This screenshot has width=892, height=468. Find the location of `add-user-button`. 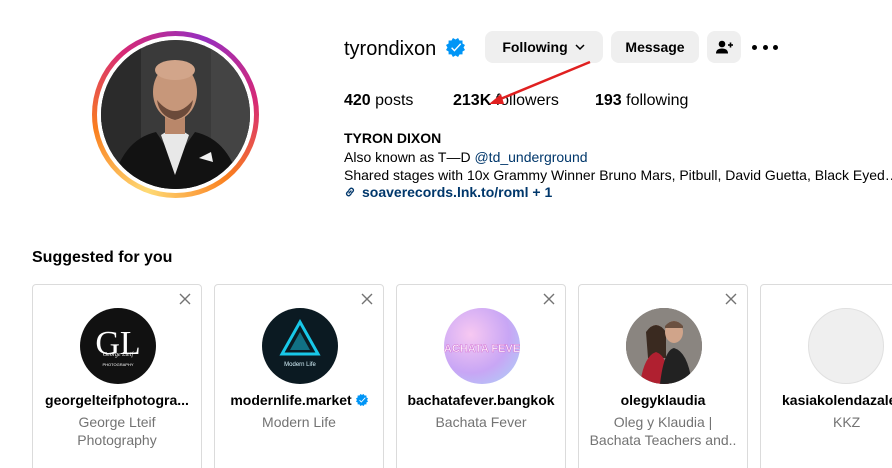

add-user-button is located at coordinates (724, 47).